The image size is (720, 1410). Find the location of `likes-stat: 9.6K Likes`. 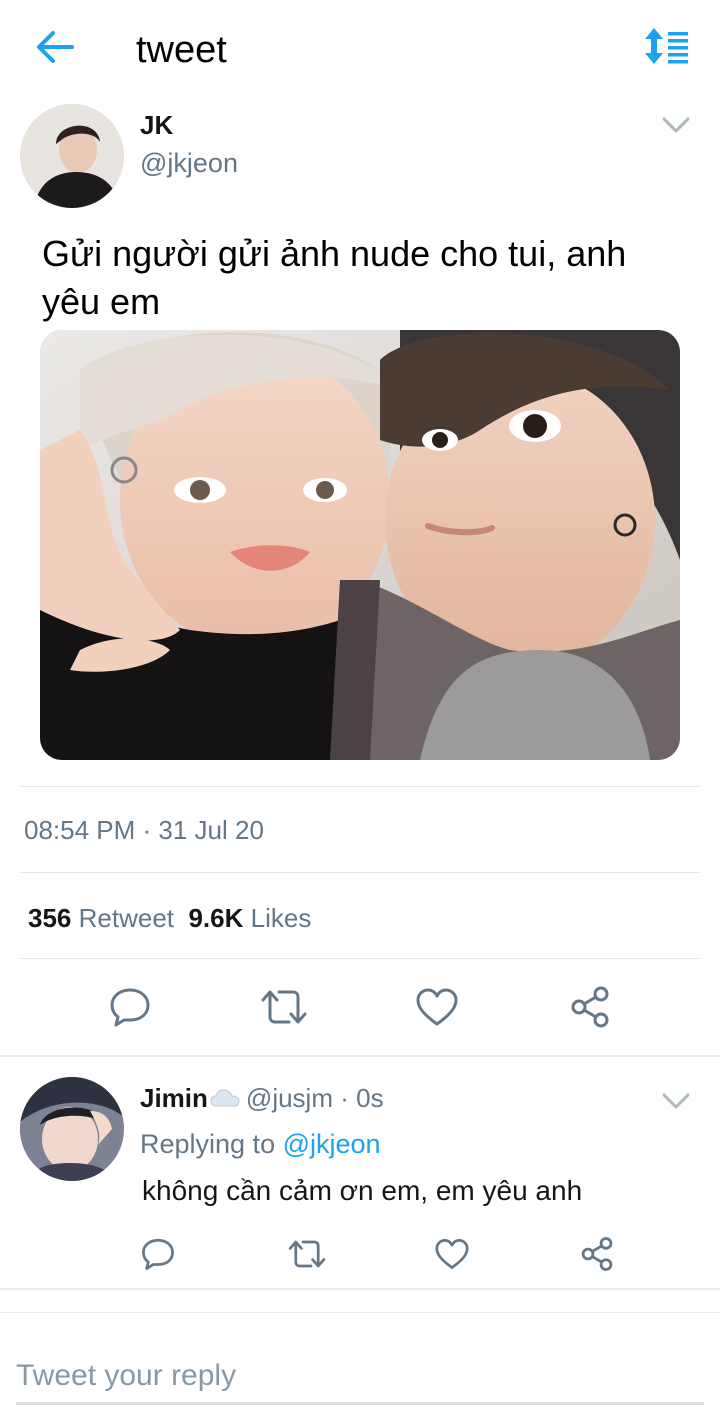

likes-stat: 9.6K Likes is located at coordinates (249, 918).